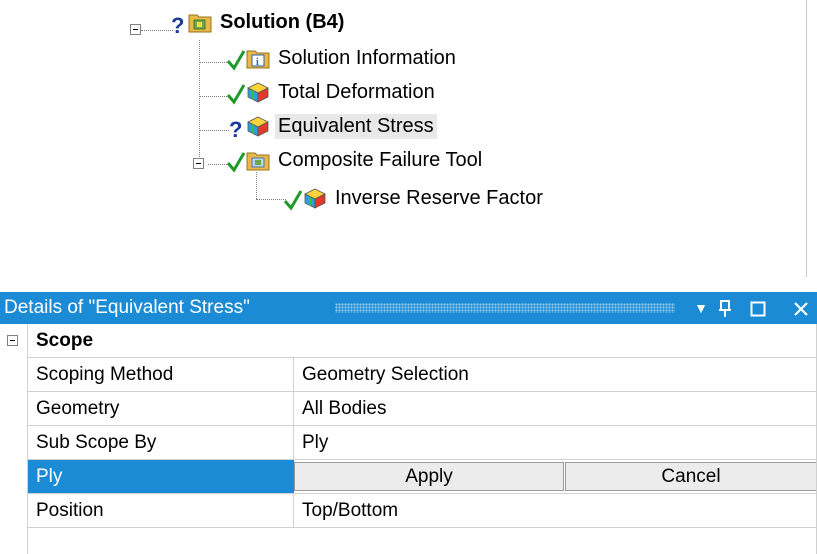  Describe the element at coordinates (135, 29) in the screenshot. I see `collapse-solution-toggle` at that location.